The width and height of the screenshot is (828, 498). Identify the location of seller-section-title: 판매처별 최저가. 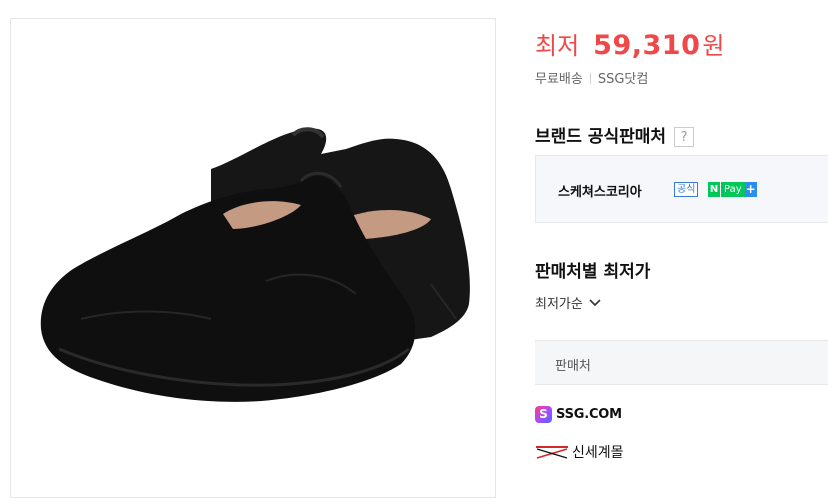
(593, 272).